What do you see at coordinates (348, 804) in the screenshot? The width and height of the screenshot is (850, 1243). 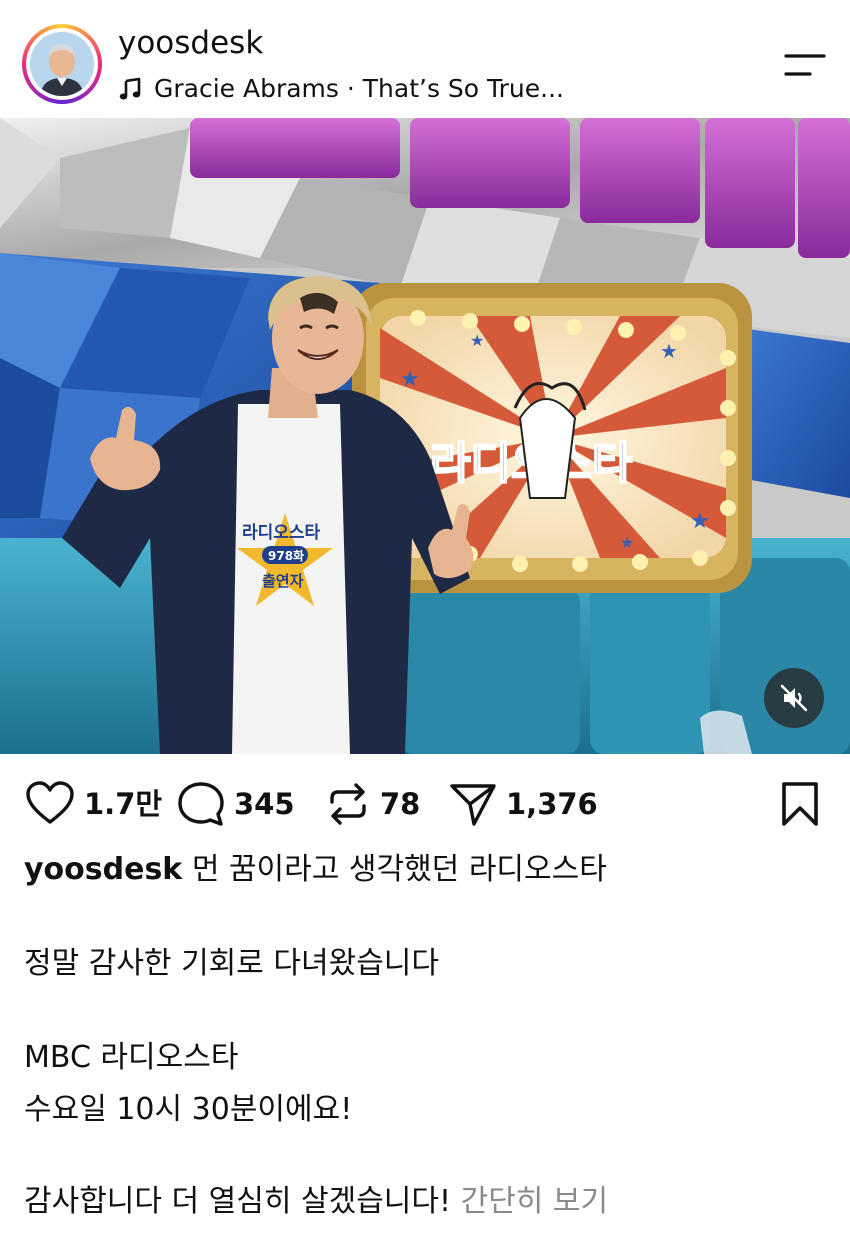 I see `repost-icon` at bounding box center [348, 804].